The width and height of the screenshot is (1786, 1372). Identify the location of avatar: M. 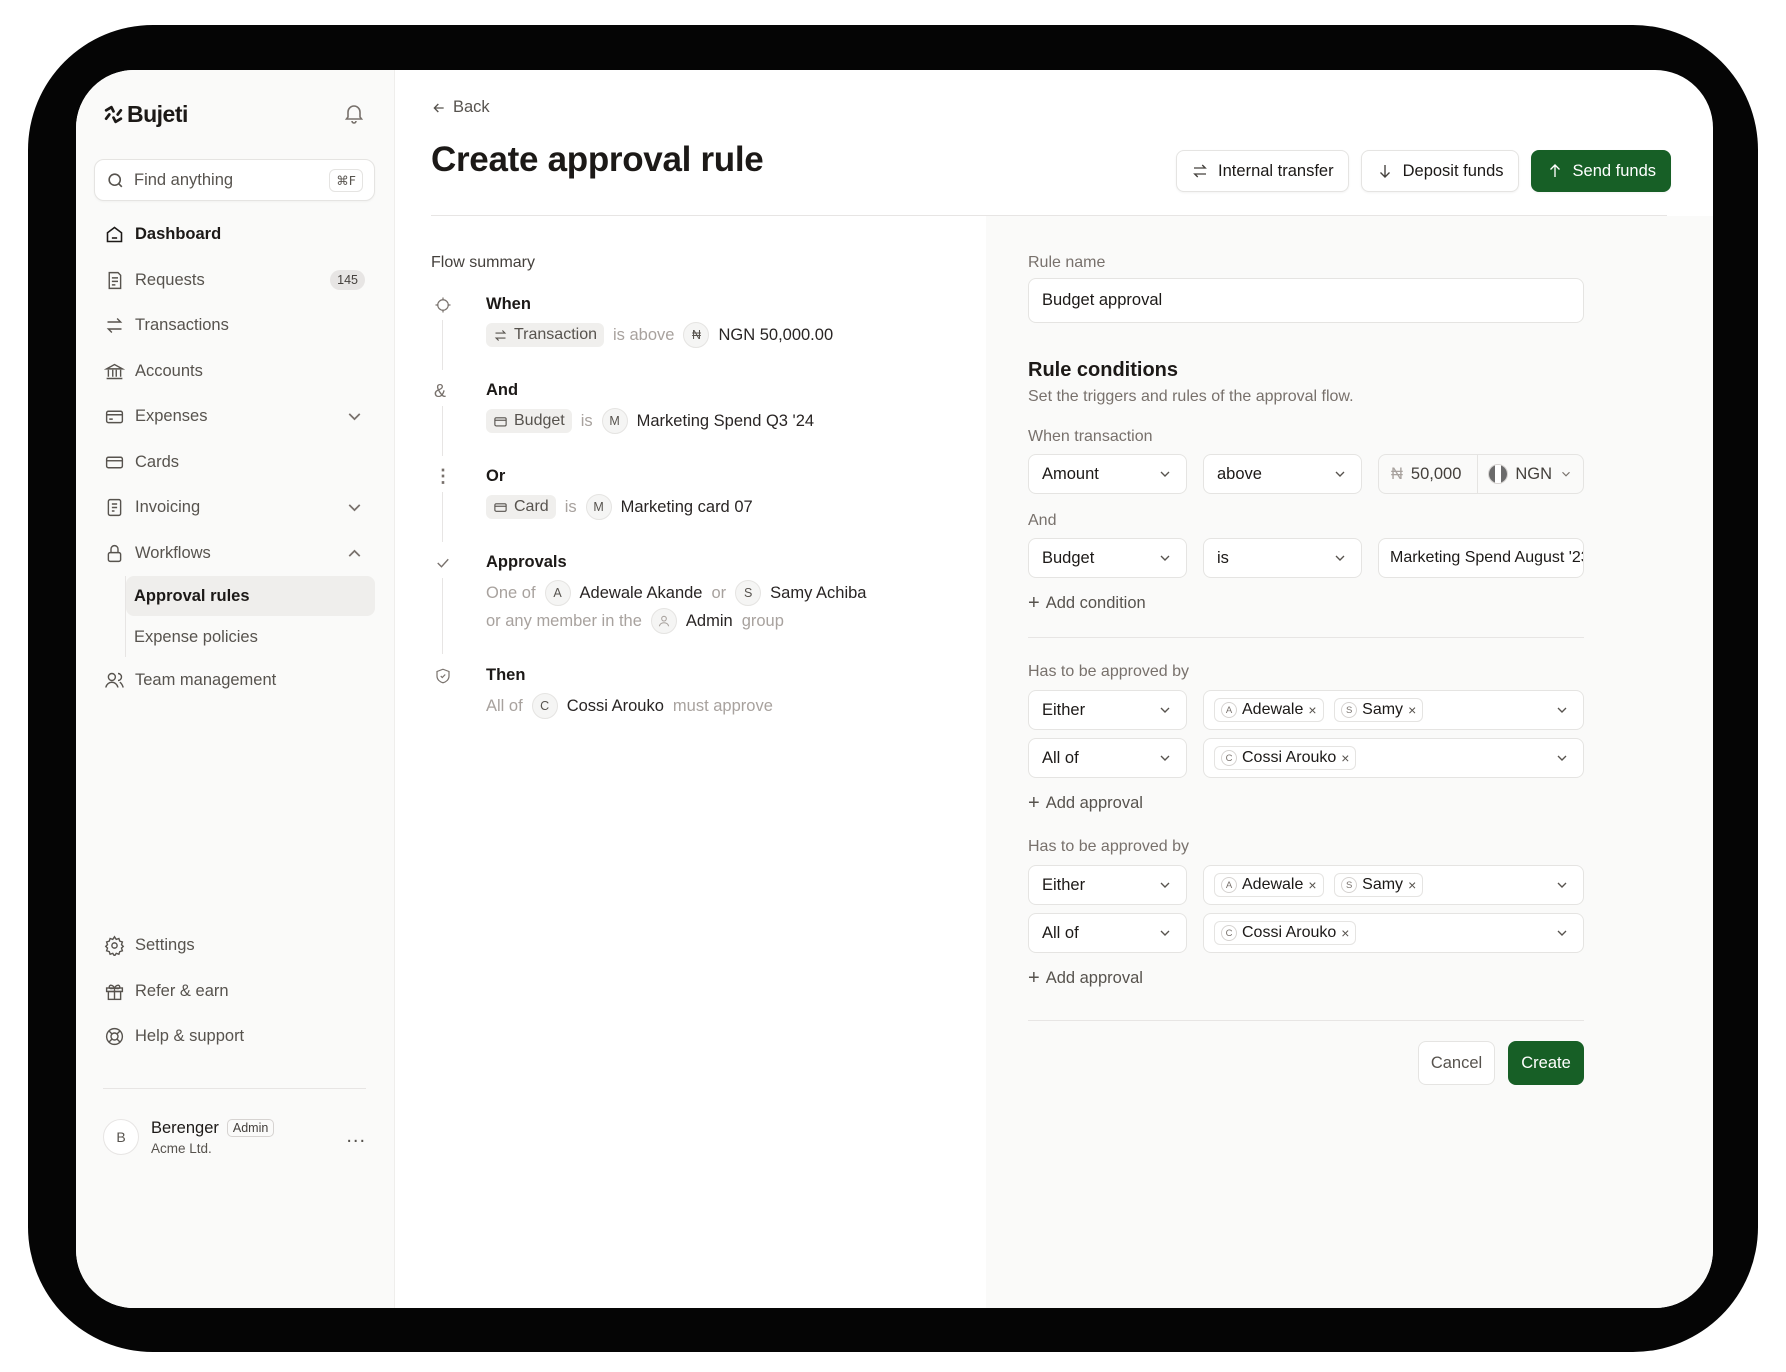
(598, 507).